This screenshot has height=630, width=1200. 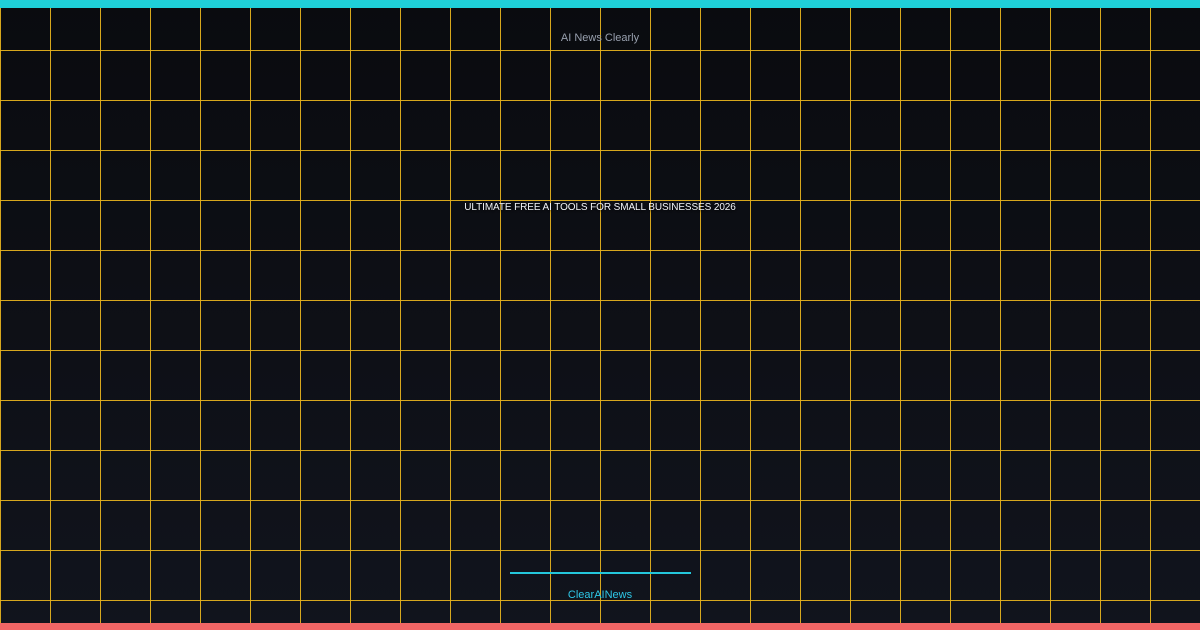 I want to click on bottom-accent-bar, so click(x=600, y=626).